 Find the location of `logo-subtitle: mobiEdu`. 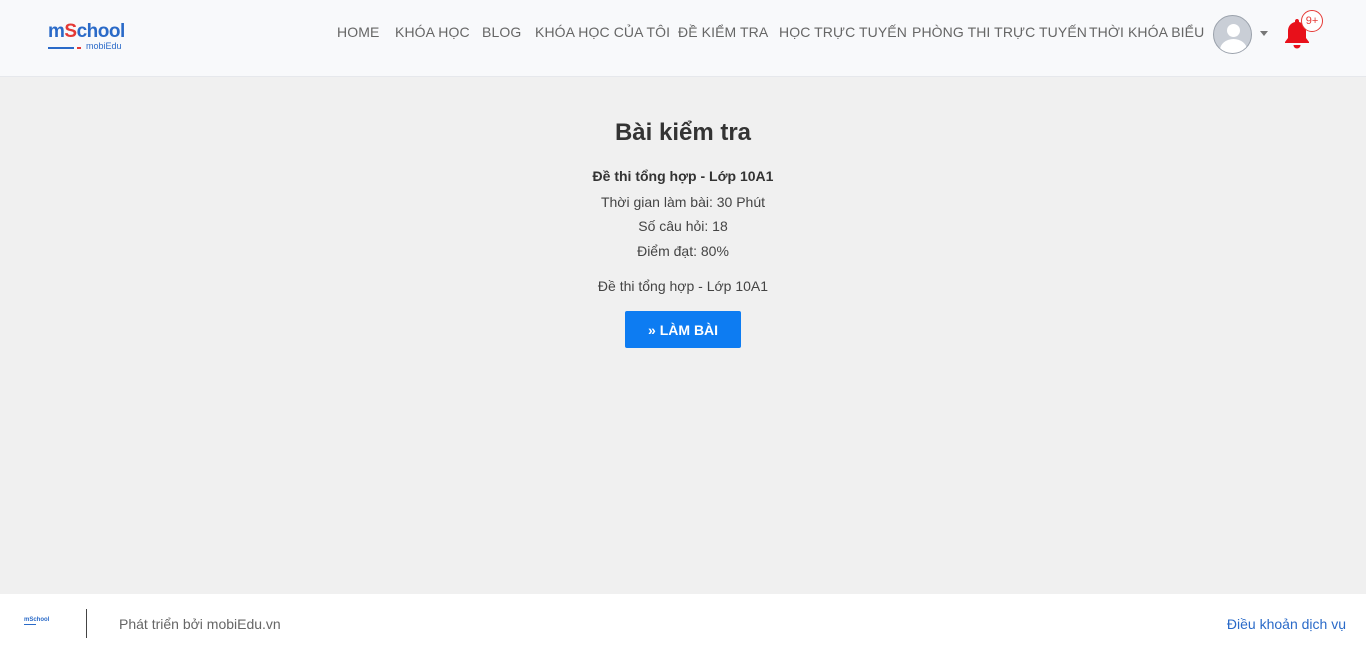

logo-subtitle: mobiEdu is located at coordinates (104, 46).